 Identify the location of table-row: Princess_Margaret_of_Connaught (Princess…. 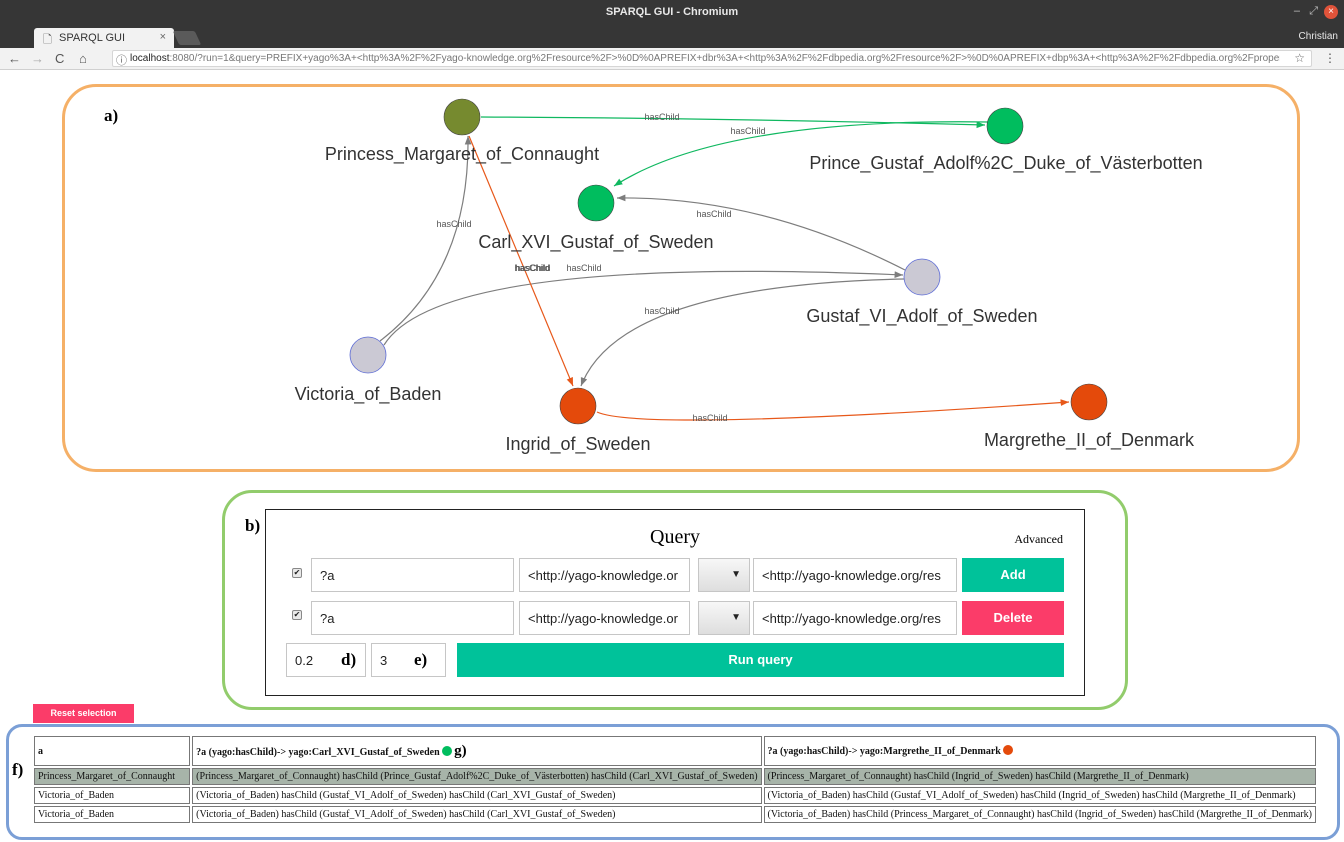
(675, 776).